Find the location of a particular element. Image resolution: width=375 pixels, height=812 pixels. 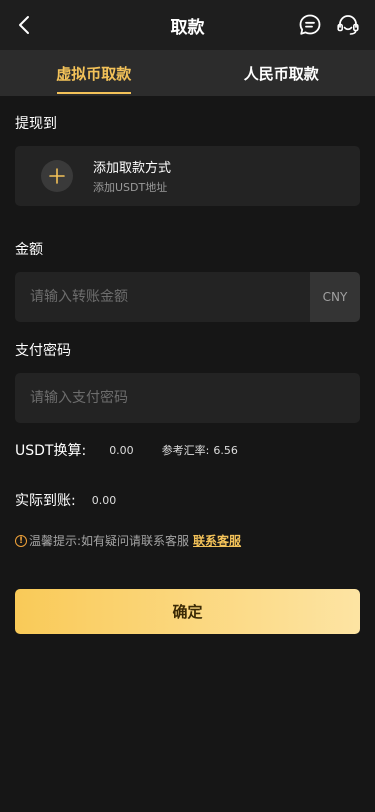

info-circle-icon: ! is located at coordinates (21, 540).